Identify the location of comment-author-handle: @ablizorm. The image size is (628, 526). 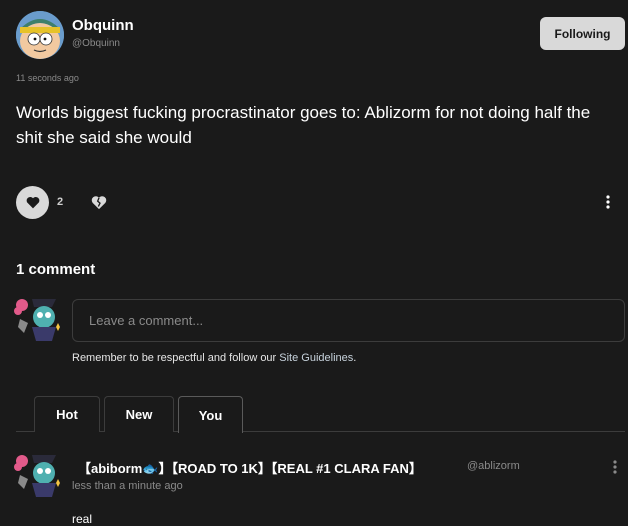
(493, 466).